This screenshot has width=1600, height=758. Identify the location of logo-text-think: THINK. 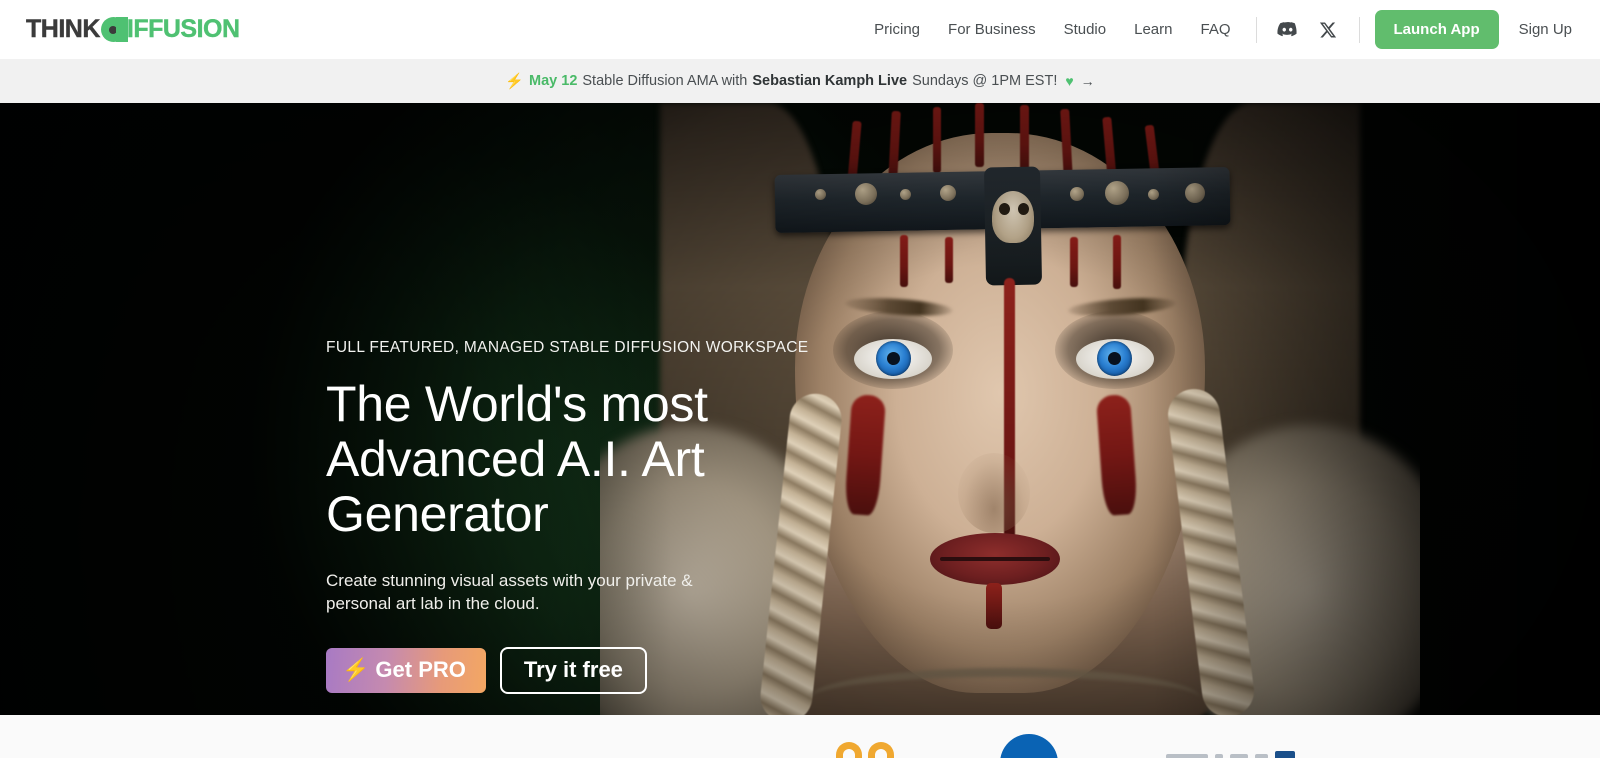
(63, 29).